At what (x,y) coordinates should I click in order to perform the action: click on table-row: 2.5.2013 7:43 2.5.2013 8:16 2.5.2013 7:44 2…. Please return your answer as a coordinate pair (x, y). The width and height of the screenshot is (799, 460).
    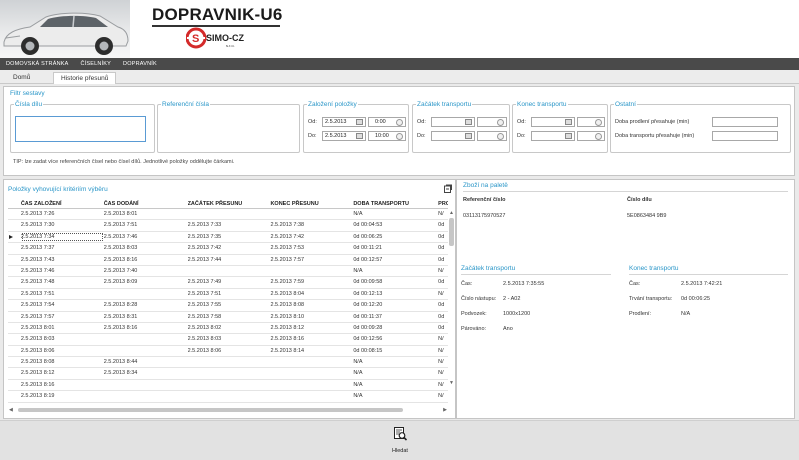
    Looking at the image, I should click on (228, 260).